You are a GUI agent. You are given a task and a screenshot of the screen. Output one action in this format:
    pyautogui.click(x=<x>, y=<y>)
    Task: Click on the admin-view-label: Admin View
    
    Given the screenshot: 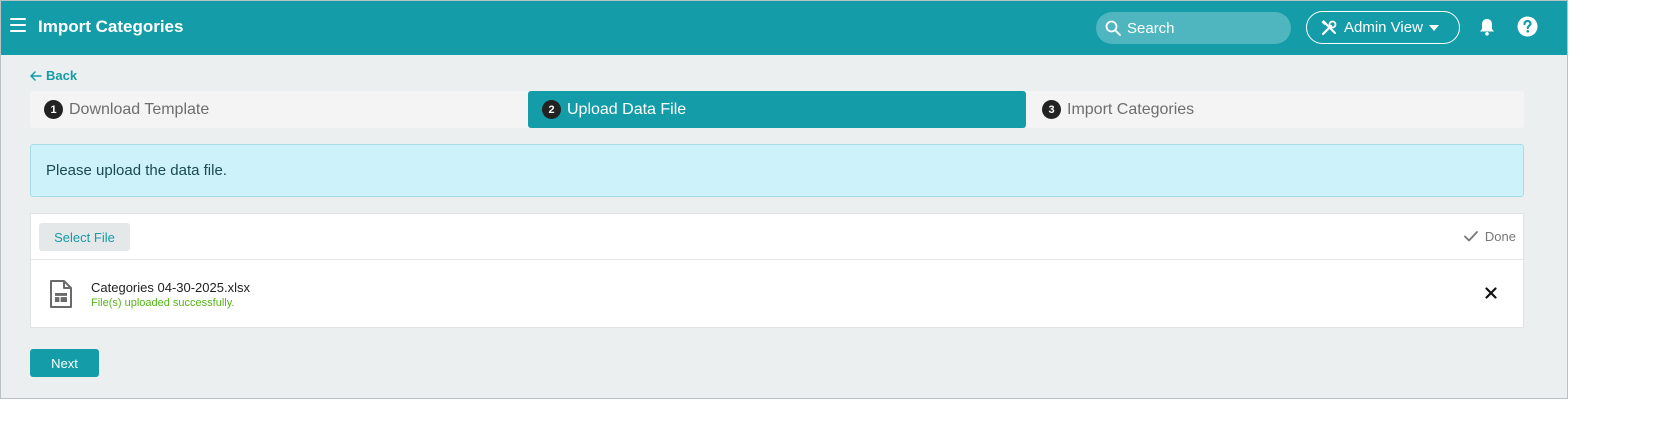 What is the action you would take?
    pyautogui.click(x=1383, y=27)
    